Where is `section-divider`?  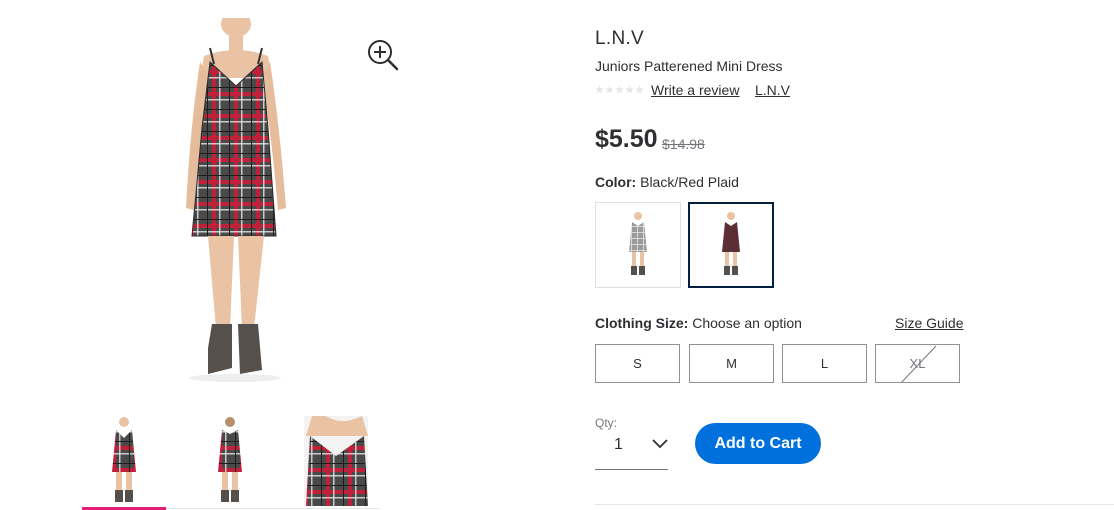
section-divider is located at coordinates (854, 504).